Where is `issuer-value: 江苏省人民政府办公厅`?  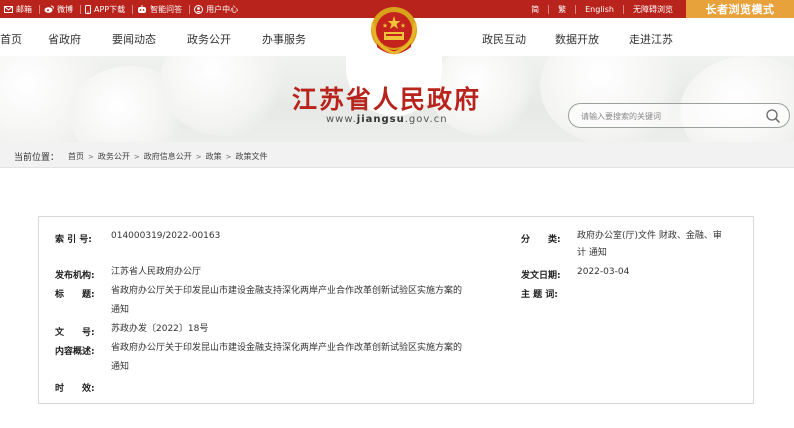
issuer-value: 江苏省人民政府办公厅 is located at coordinates (156, 272).